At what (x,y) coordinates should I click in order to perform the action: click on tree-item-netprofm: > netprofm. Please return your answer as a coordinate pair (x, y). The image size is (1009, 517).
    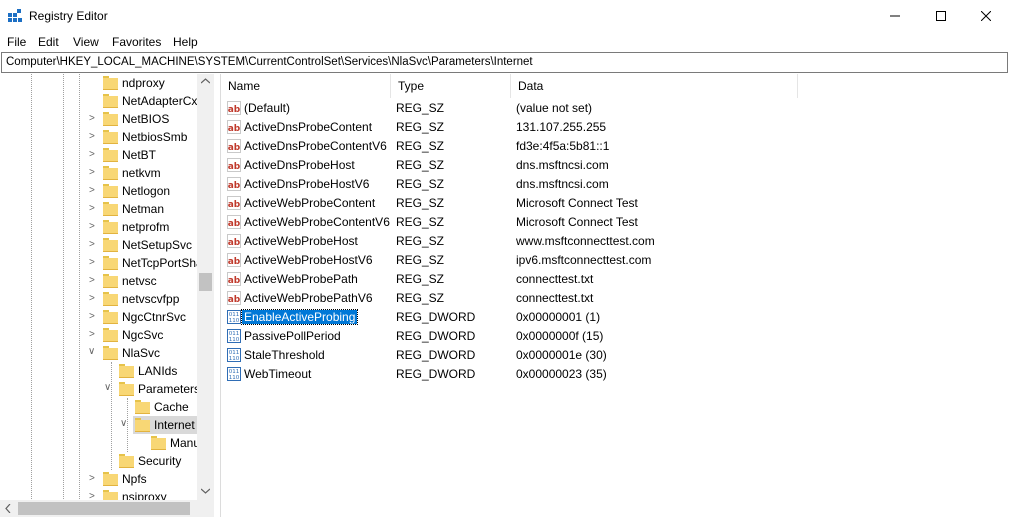
    Looking at the image, I should click on (98, 227).